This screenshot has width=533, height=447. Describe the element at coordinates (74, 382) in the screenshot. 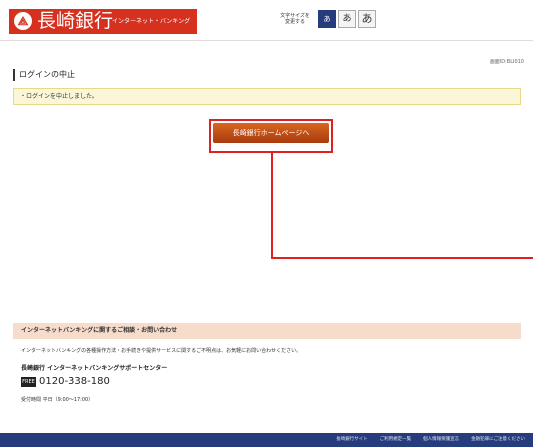

I see `support-phone: 0120-338-180` at that location.